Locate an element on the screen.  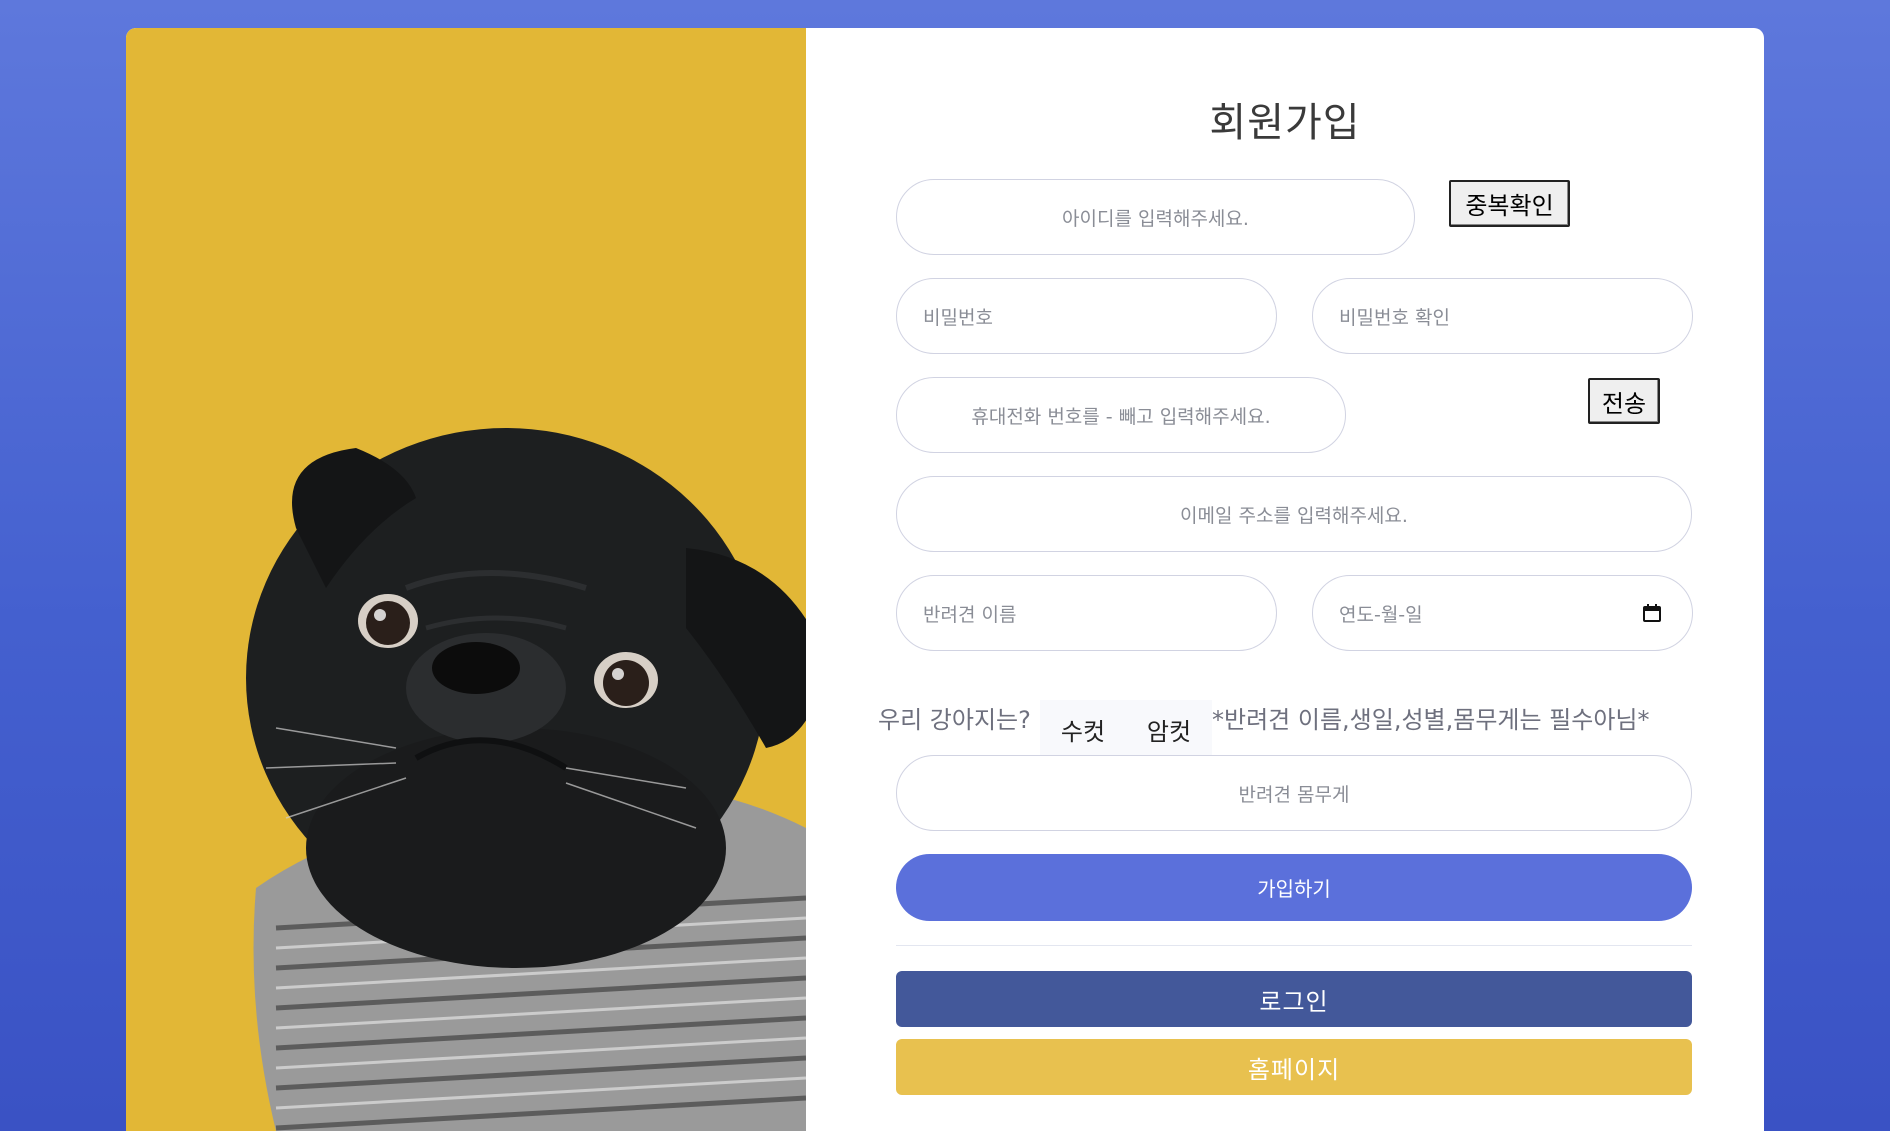
send-button: 전송 is located at coordinates (1624, 401).